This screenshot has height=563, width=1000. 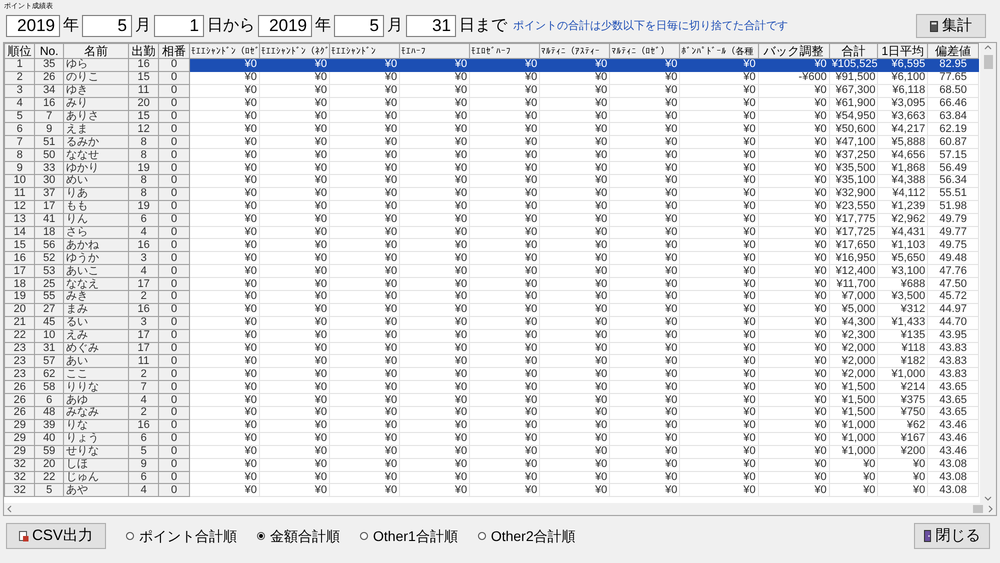 What do you see at coordinates (19, 335) in the screenshot?
I see `table-cell: 22` at bounding box center [19, 335].